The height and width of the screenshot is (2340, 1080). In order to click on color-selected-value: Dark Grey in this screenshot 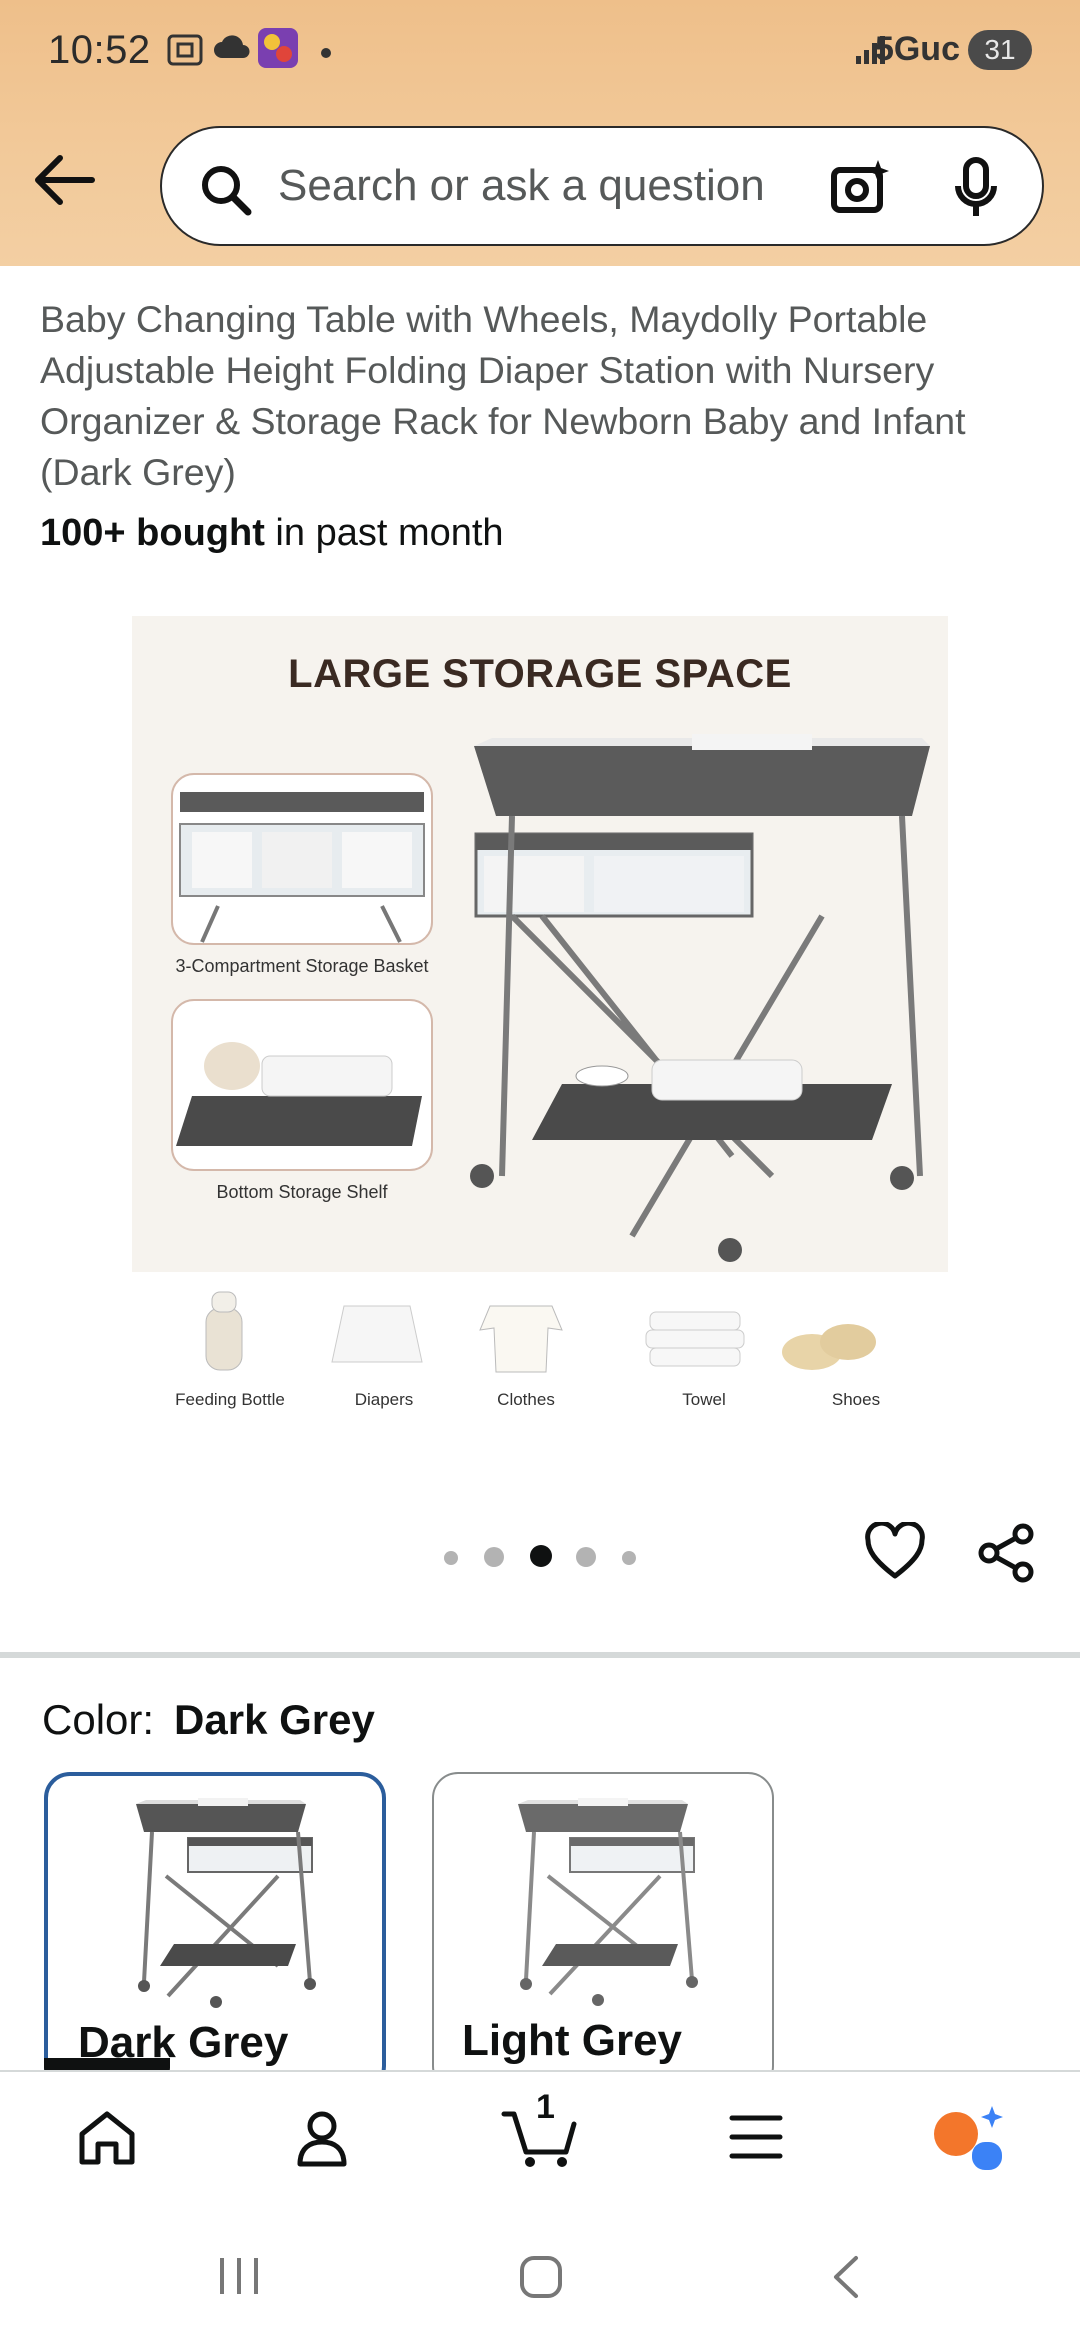, I will do `click(274, 1719)`.